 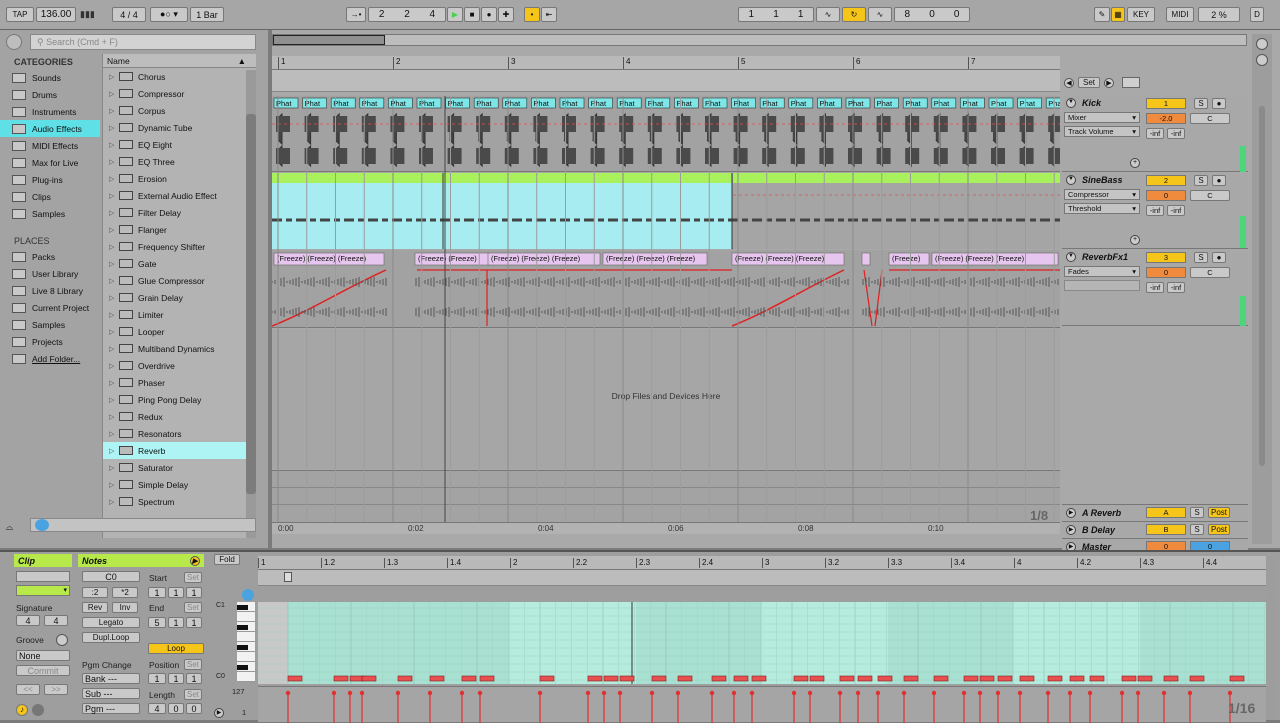 I want to click on browser-item: ▷ Filter Delay, so click(x=179, y=212).